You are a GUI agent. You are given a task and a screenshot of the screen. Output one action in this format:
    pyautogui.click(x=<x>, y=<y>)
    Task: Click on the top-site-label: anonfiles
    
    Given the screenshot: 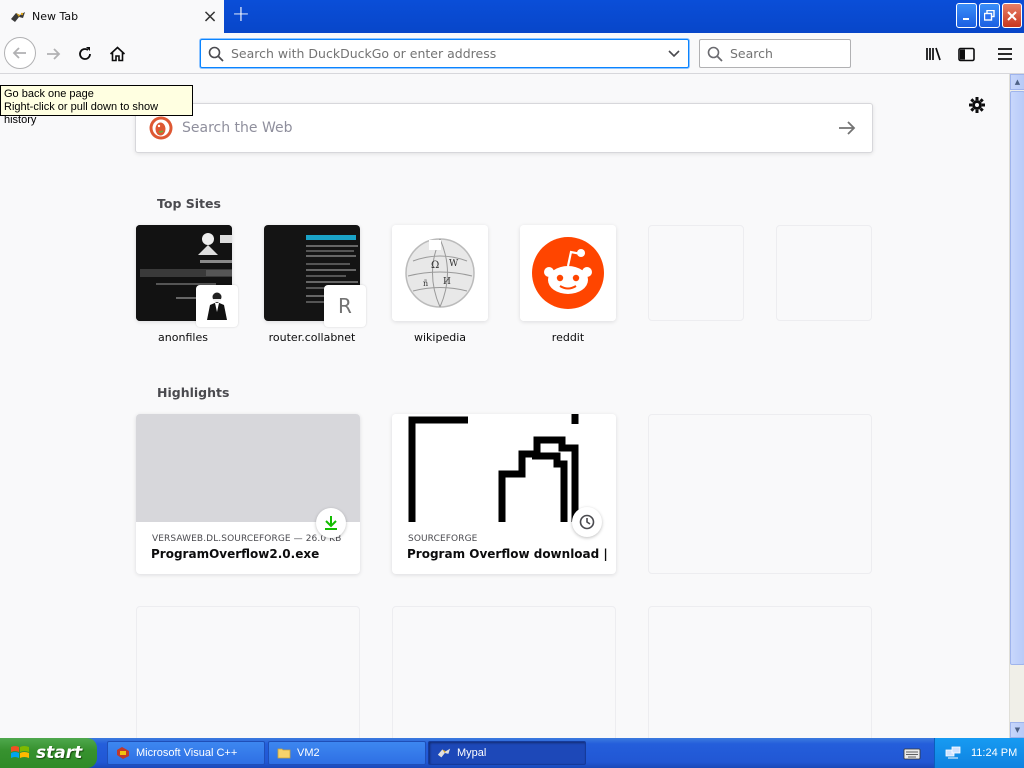 What is the action you would take?
    pyautogui.click(x=183, y=337)
    